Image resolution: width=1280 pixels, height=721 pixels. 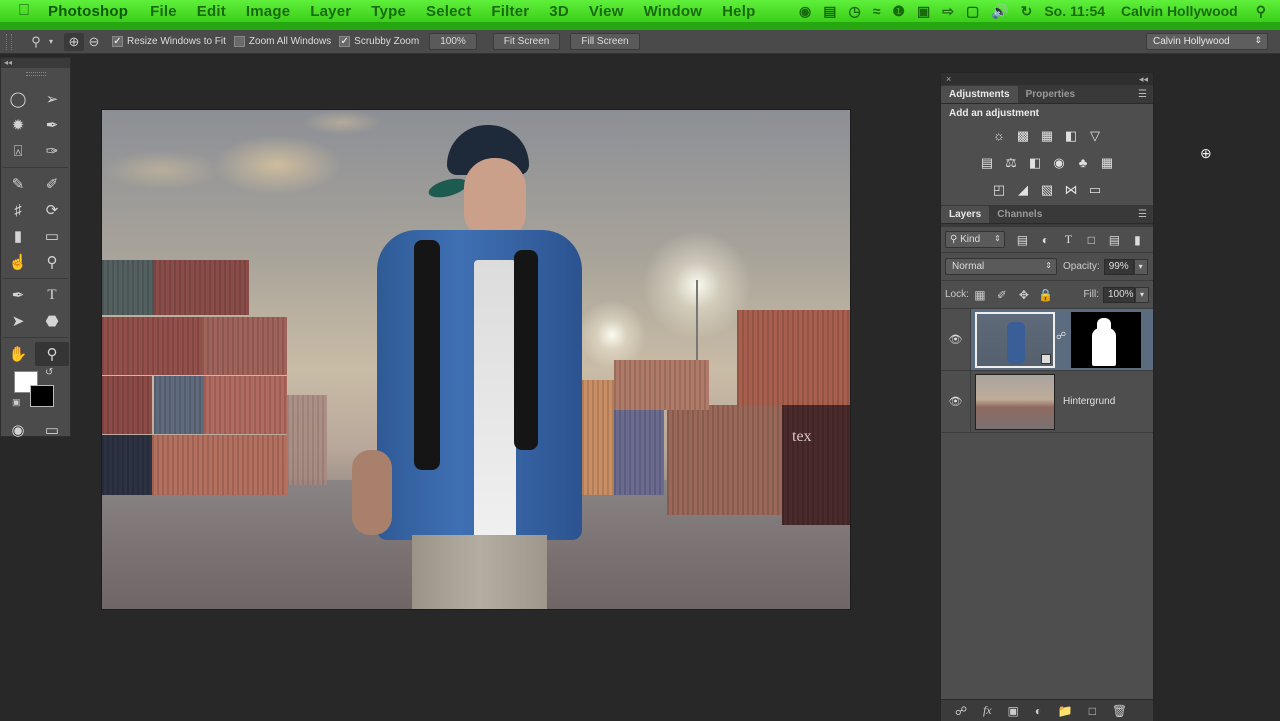 What do you see at coordinates (1119, 294) in the screenshot?
I see `fill-input: 100%` at bounding box center [1119, 294].